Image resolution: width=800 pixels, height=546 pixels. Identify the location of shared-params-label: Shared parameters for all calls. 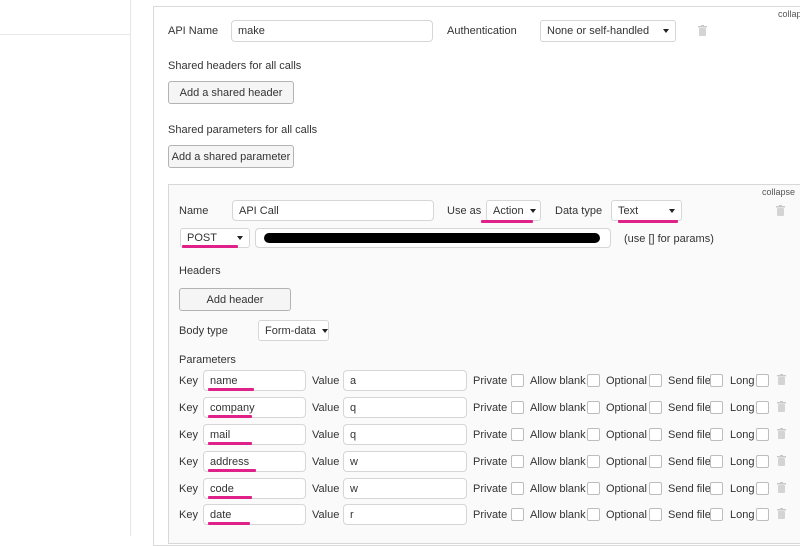
(243, 130).